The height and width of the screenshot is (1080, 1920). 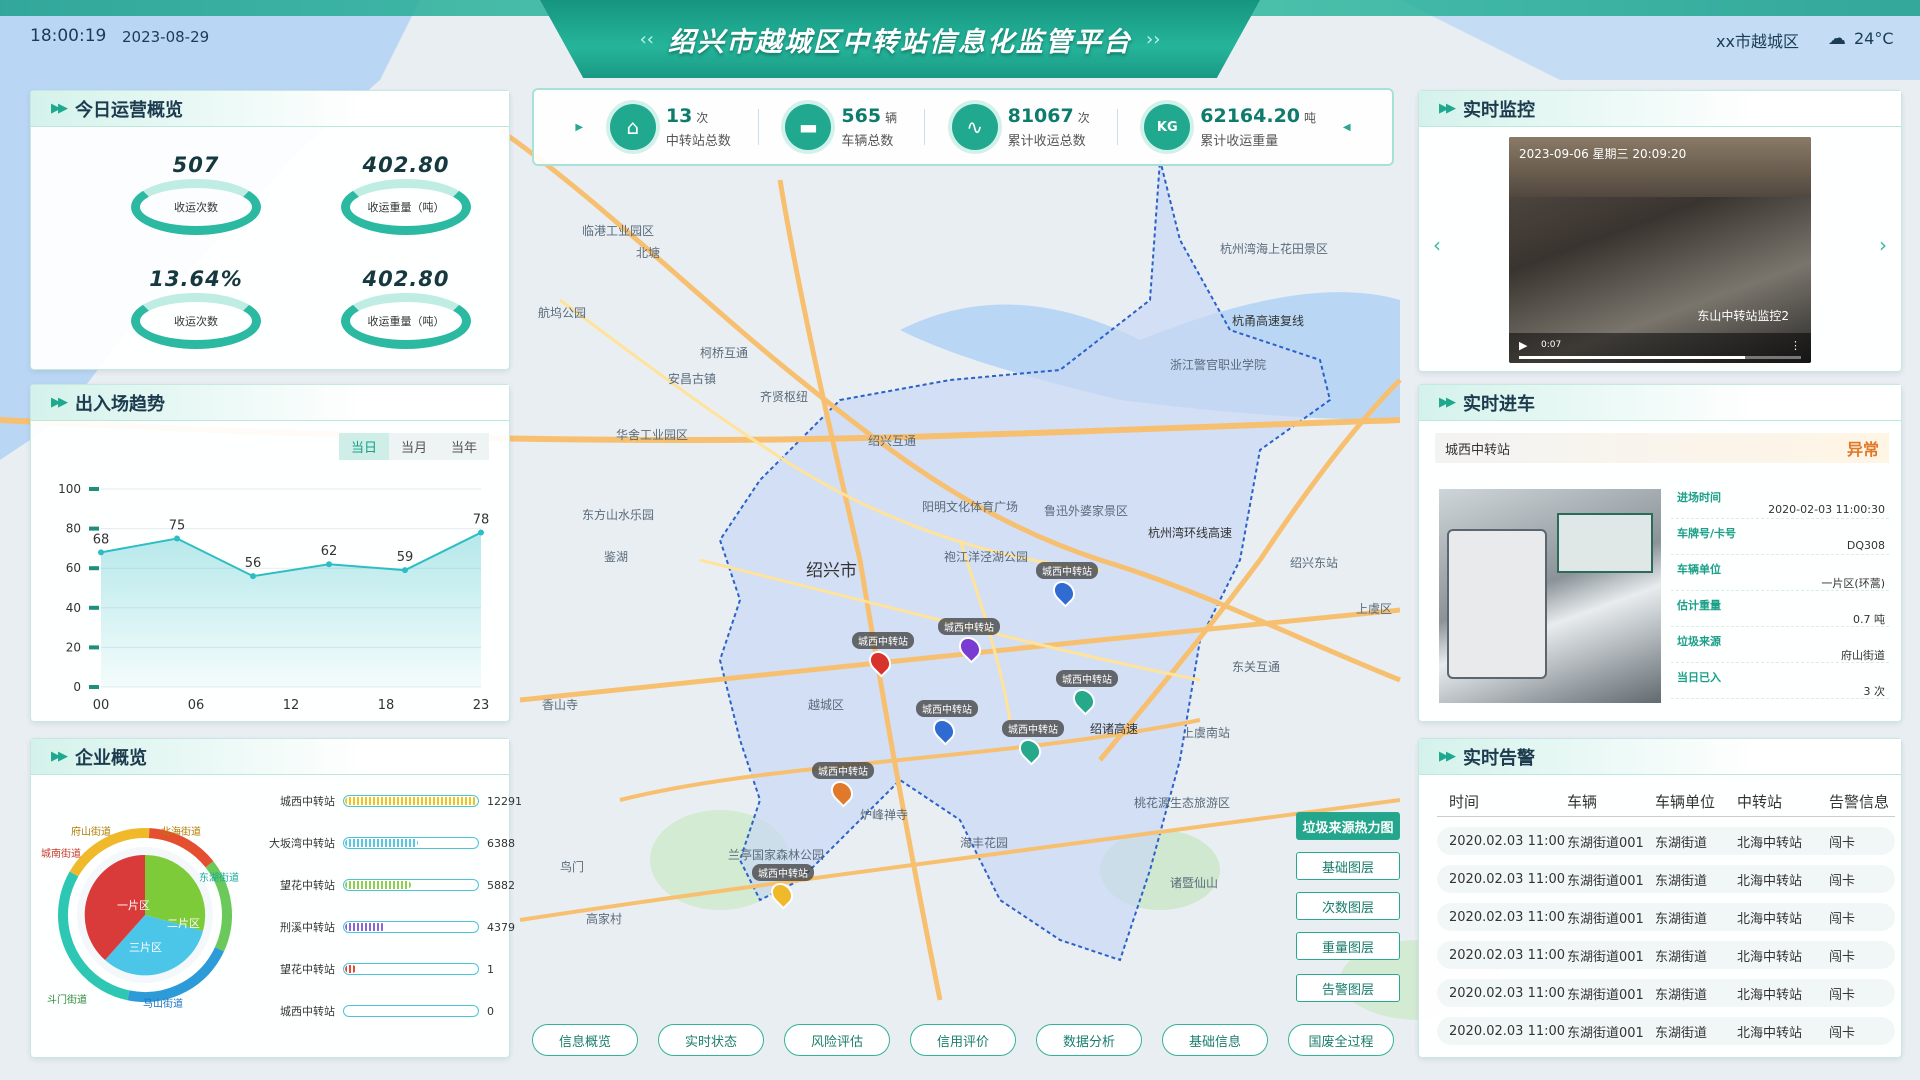 I want to click on stat-label: 累计收运重量, so click(x=1239, y=141).